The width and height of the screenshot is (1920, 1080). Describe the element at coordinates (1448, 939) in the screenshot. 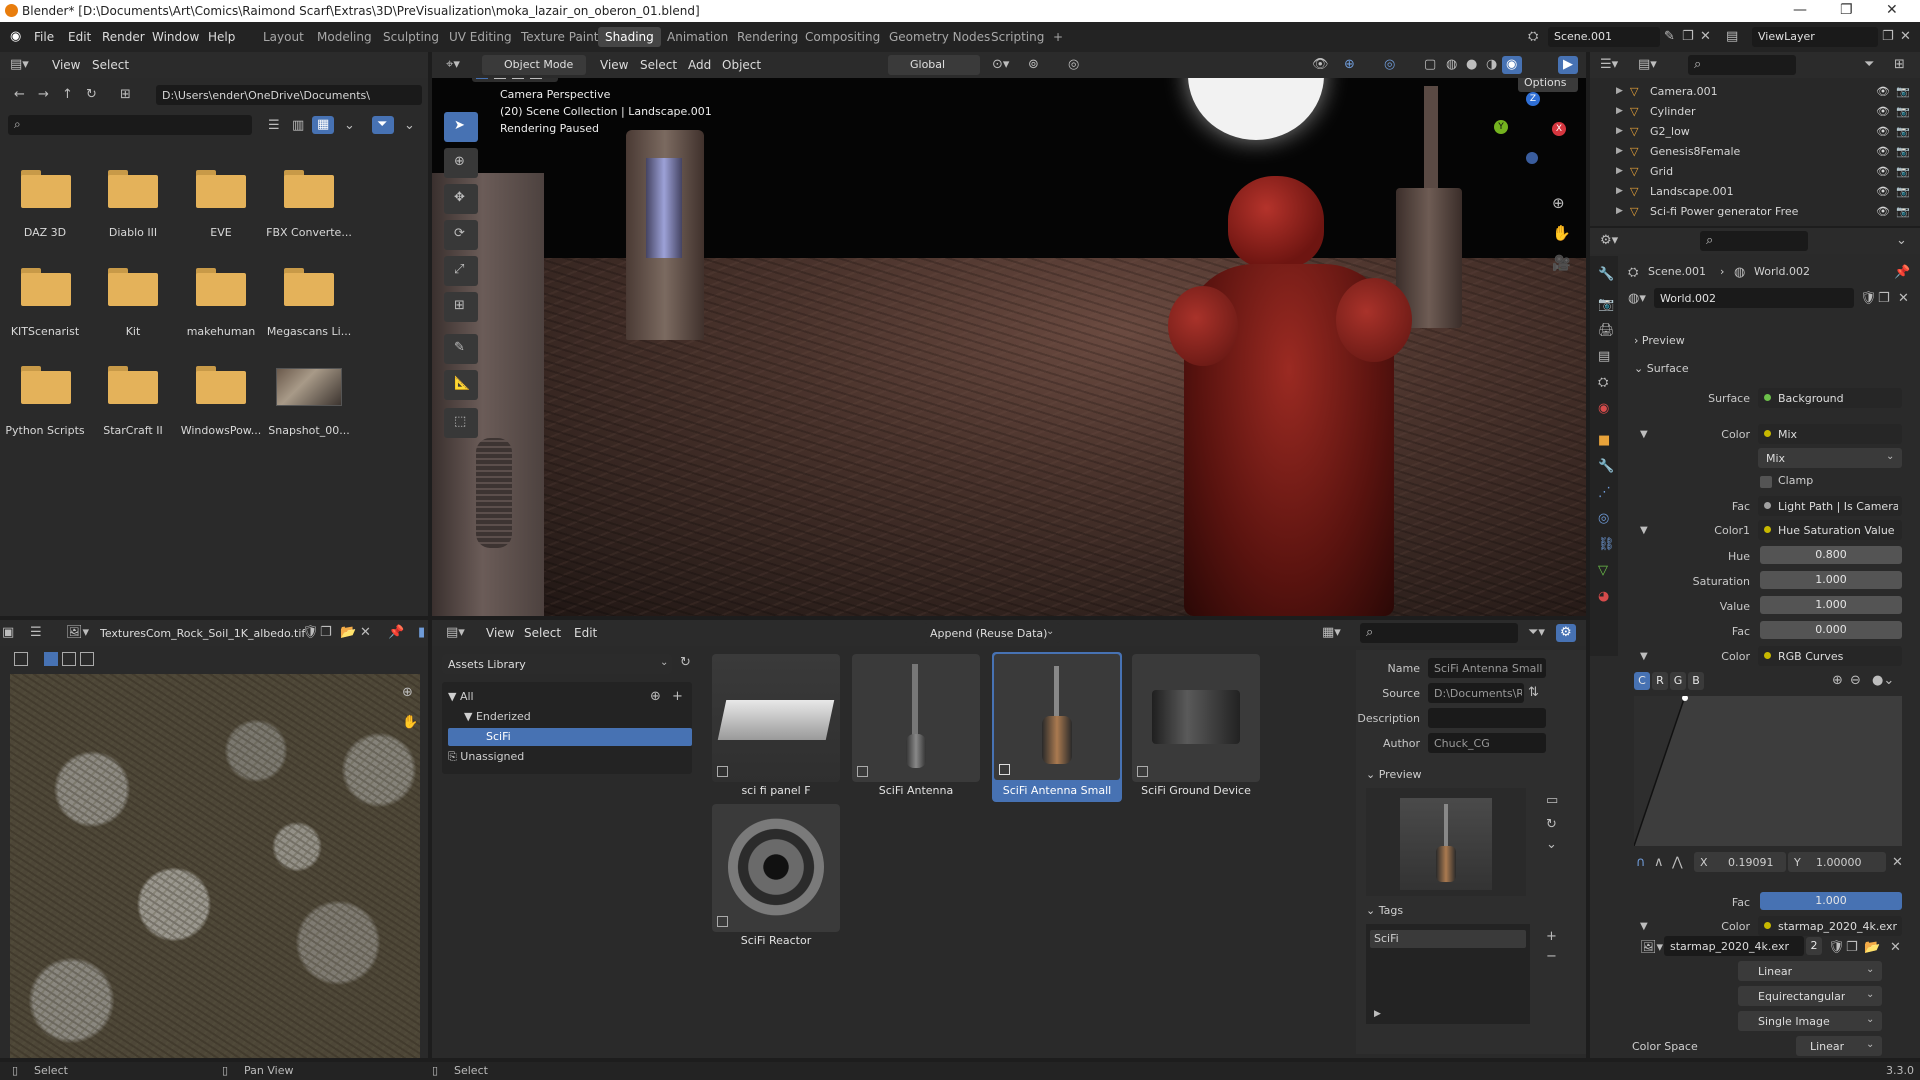

I see `tag-item: SciFi` at that location.